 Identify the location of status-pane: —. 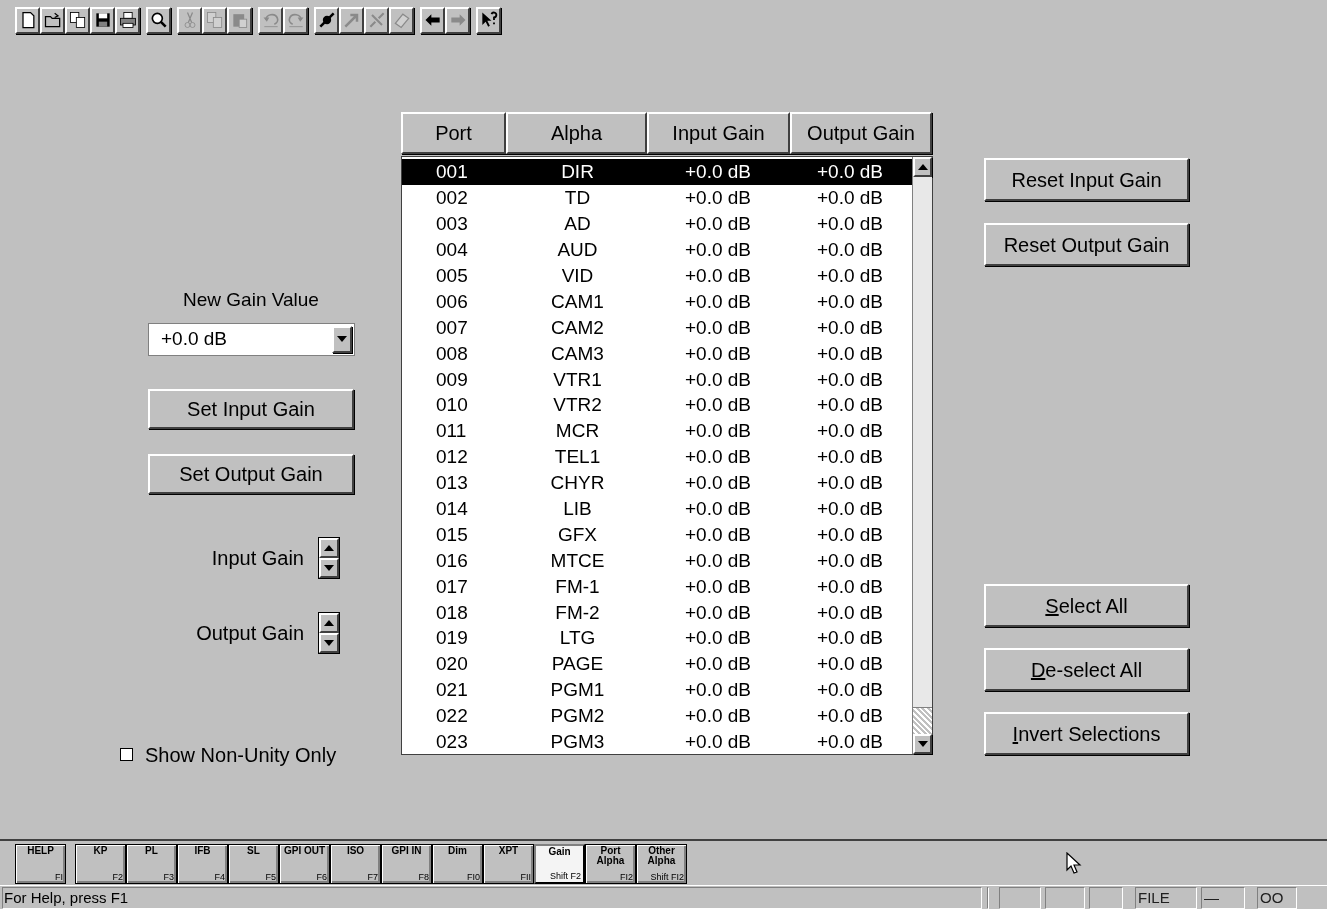
(1223, 897).